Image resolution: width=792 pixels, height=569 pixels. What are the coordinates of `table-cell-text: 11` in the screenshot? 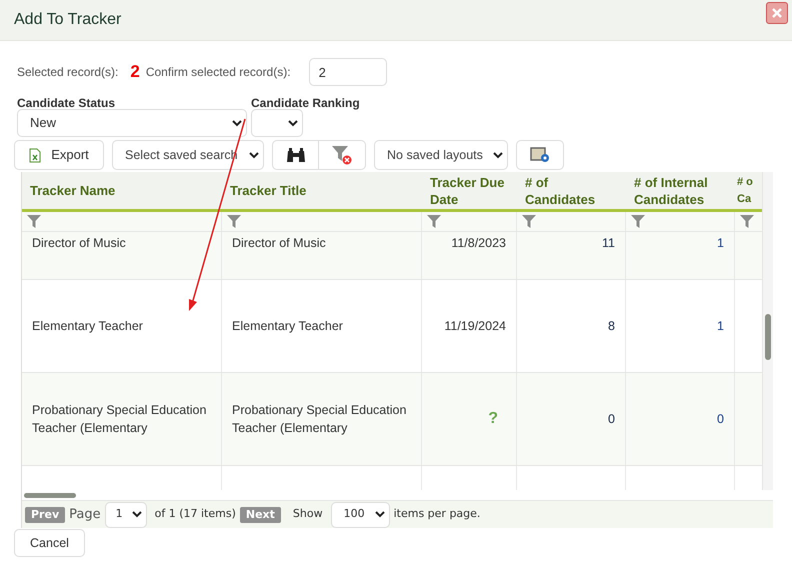 It's located at (608, 243).